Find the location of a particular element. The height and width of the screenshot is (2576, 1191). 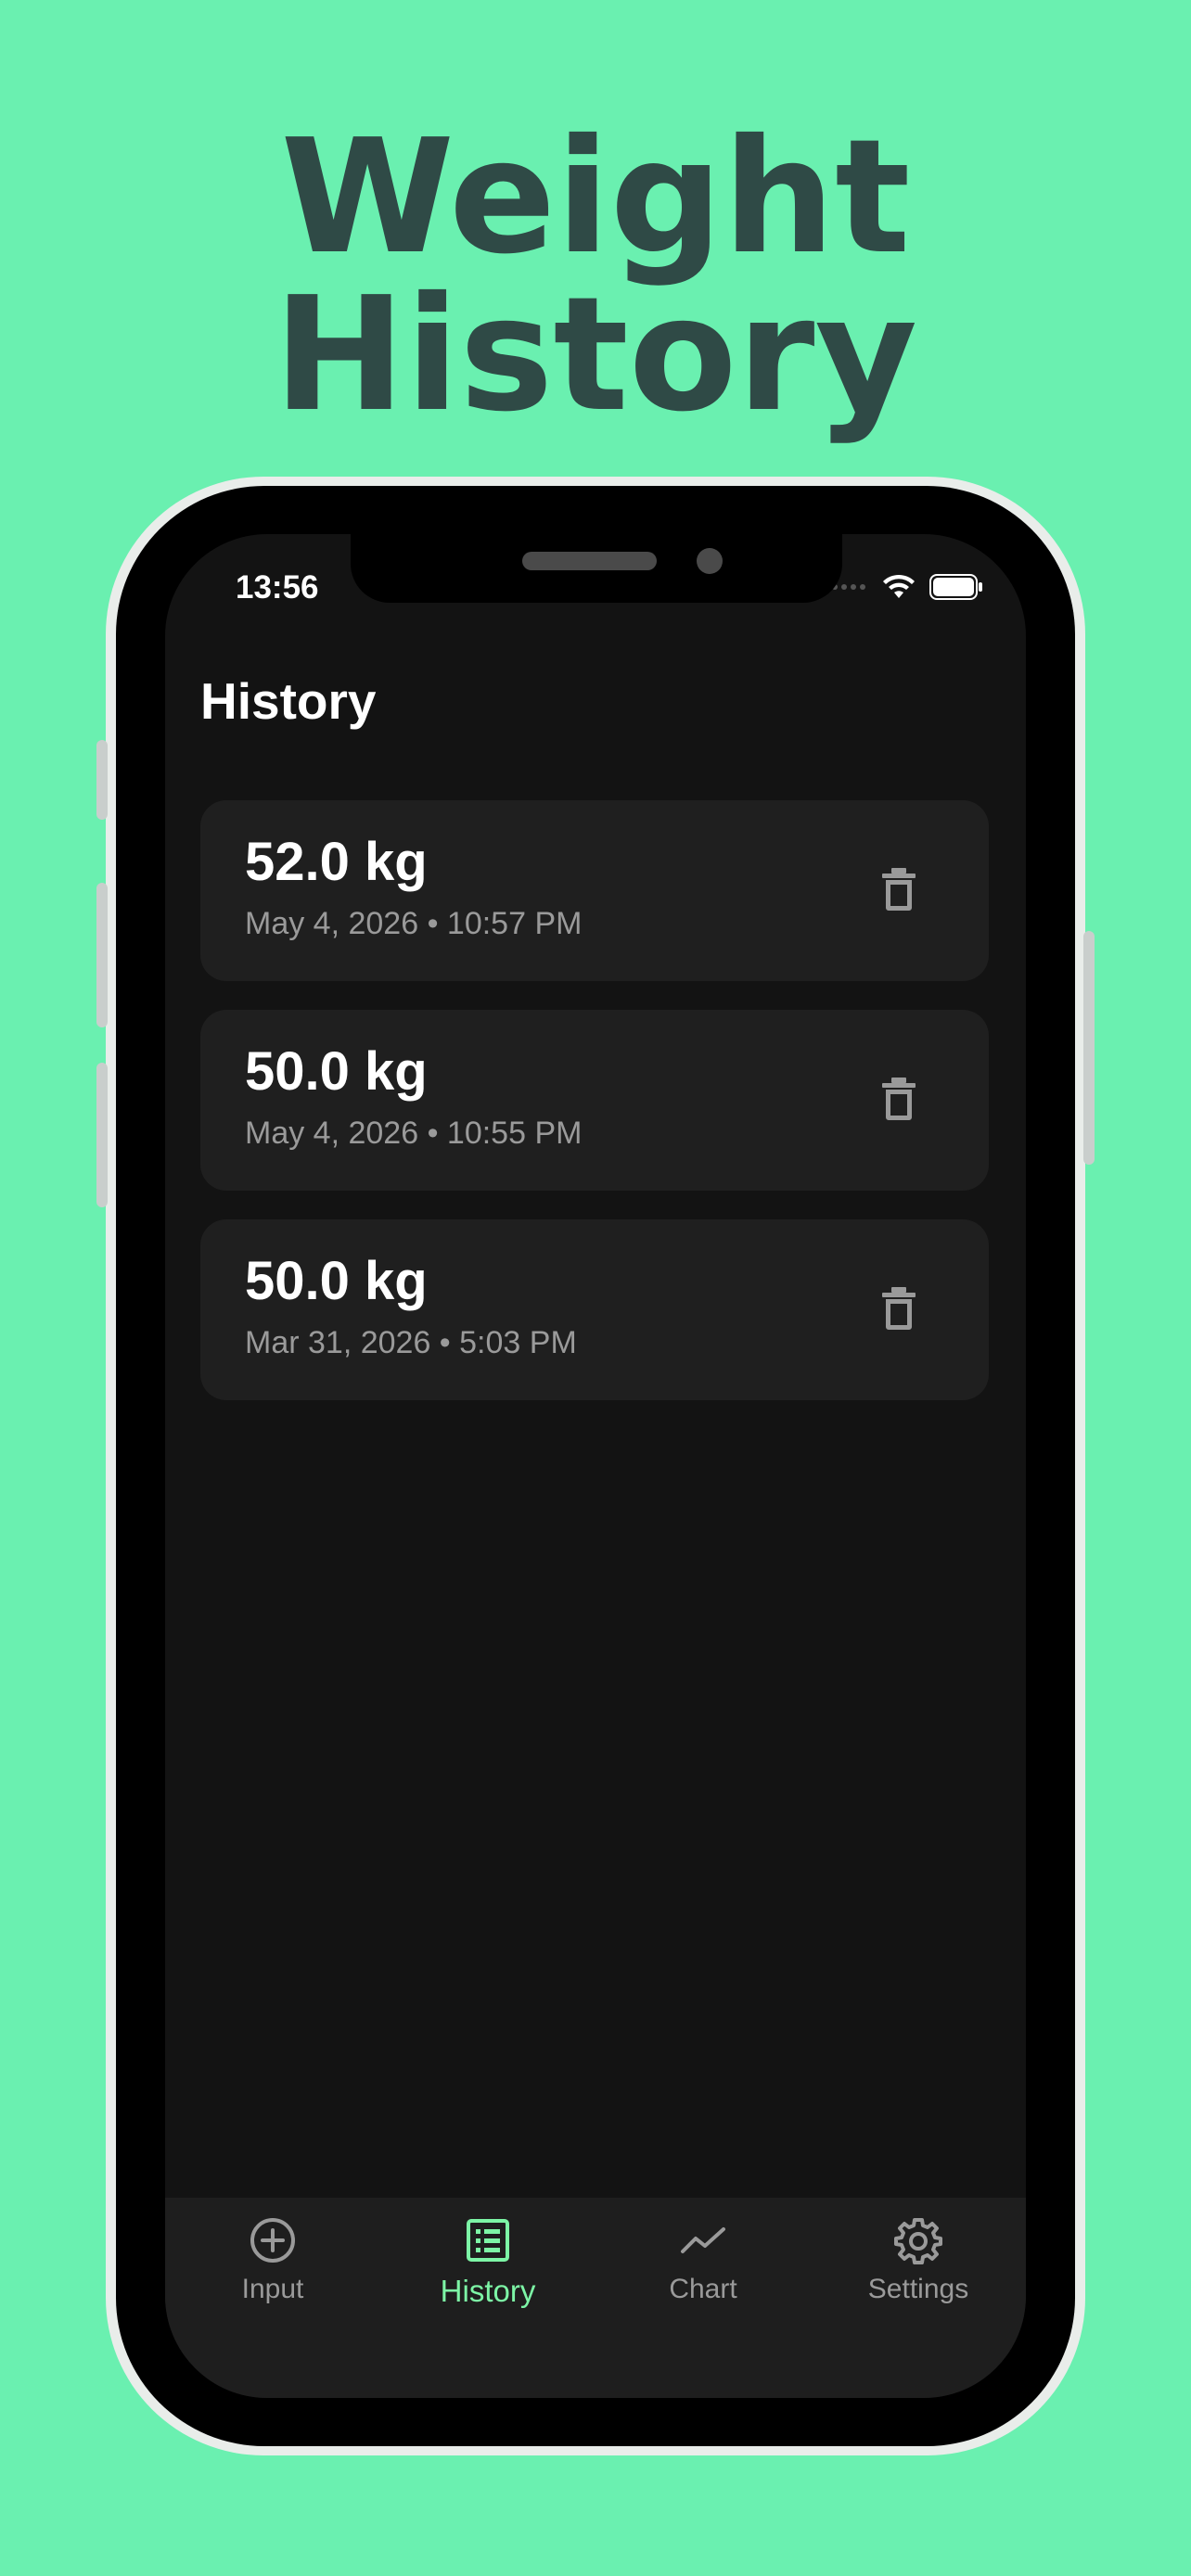

front-camera is located at coordinates (710, 561).